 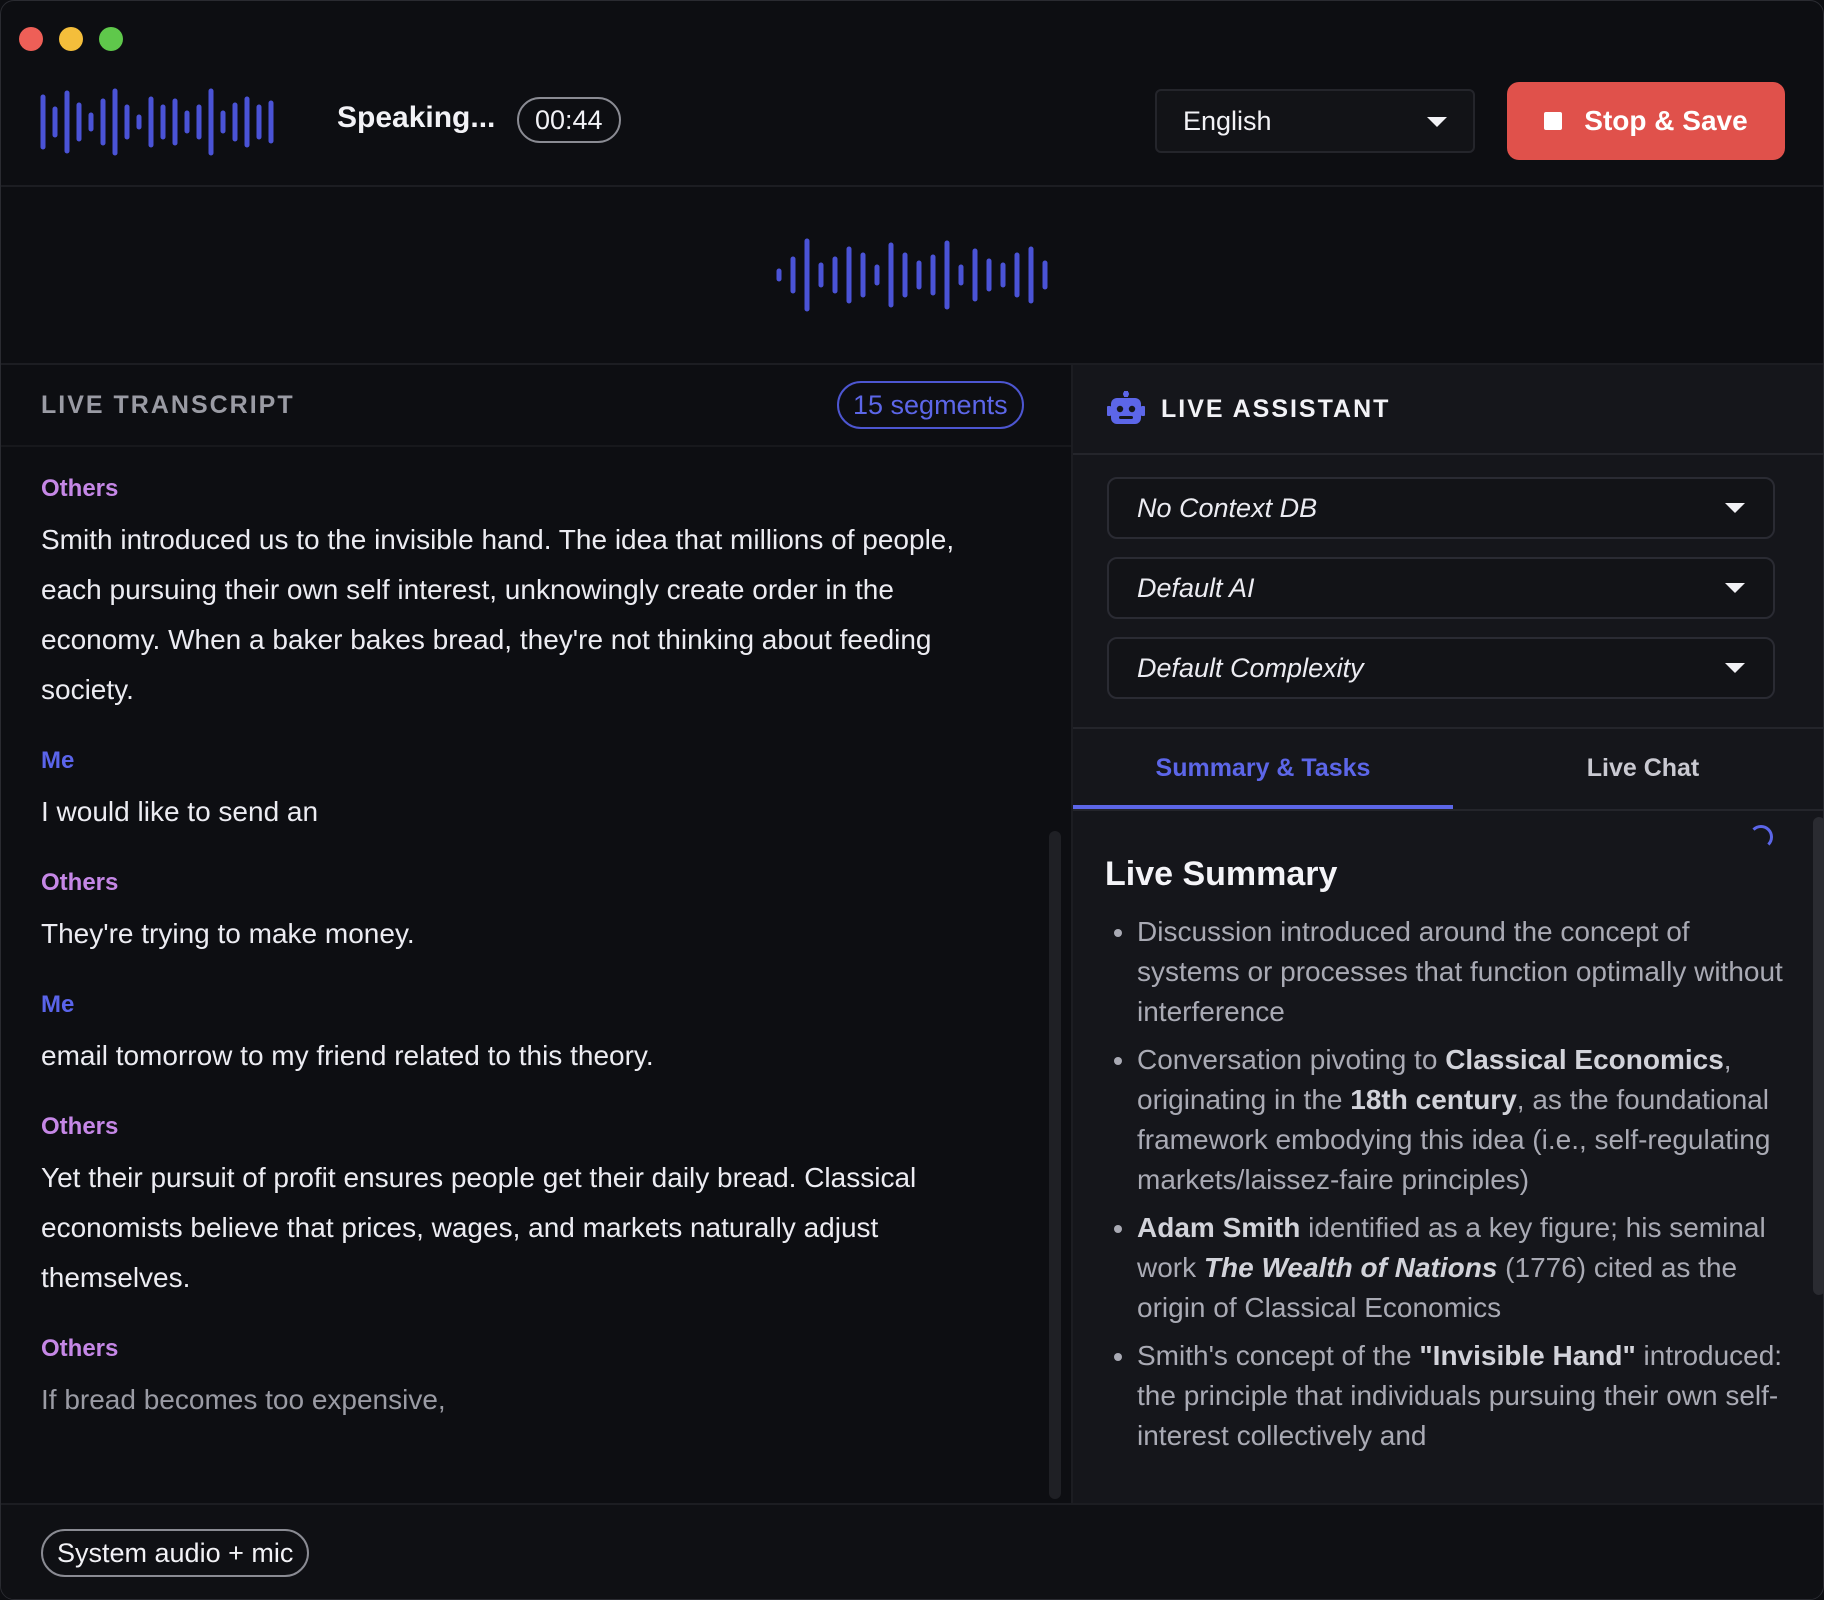 I want to click on summary-scrollbar, so click(x=1818, y=1056).